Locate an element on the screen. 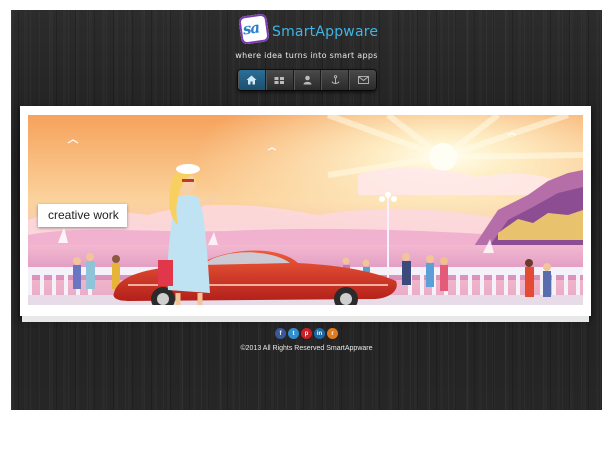 This screenshot has width=612, height=450. nav-portfolio is located at coordinates (335, 80).